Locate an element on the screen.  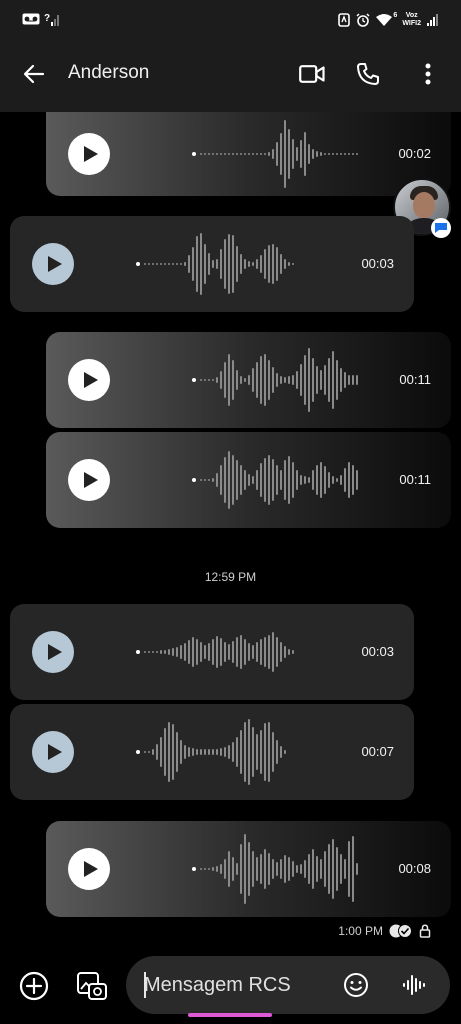
play-icon is located at coordinates (91, 380).